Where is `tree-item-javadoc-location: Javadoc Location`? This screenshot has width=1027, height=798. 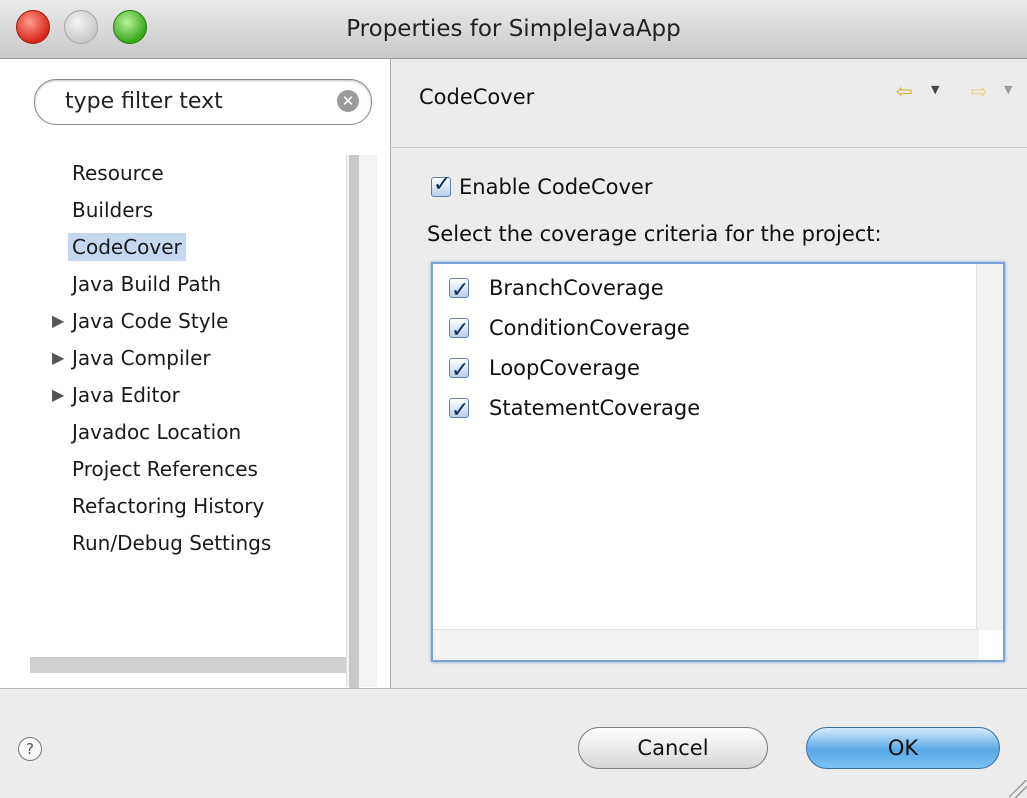 tree-item-javadoc-location: Javadoc Location is located at coordinates (156, 432).